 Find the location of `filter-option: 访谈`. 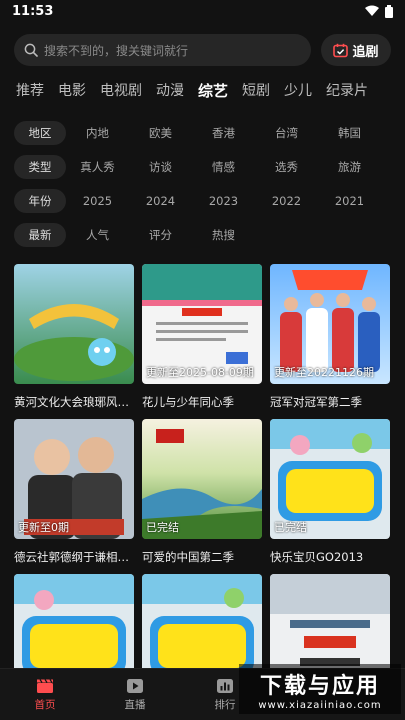

filter-option: 访谈 is located at coordinates (160, 167).